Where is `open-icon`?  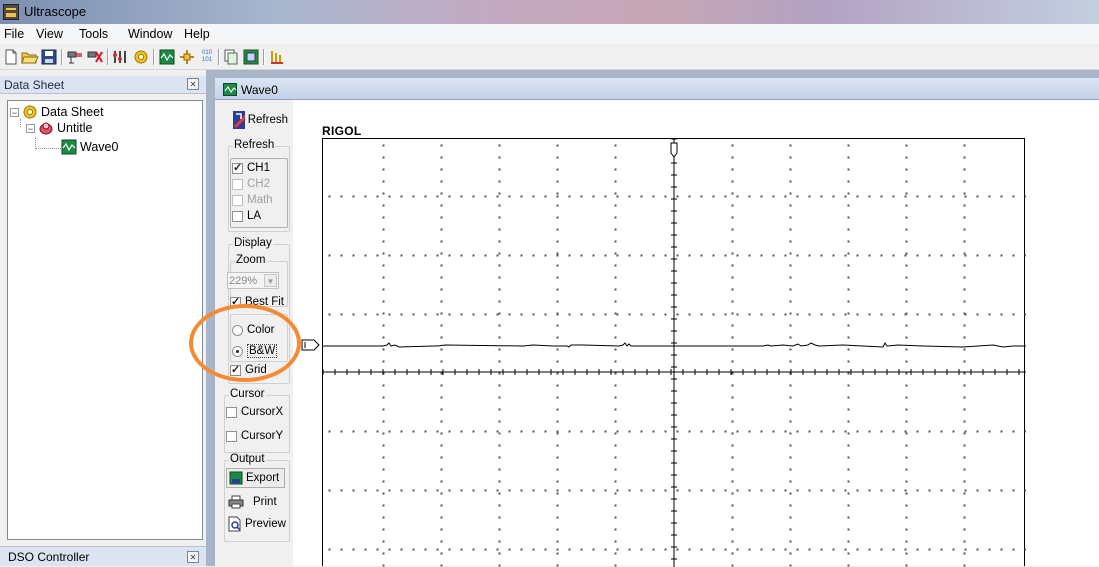 open-icon is located at coordinates (30, 57).